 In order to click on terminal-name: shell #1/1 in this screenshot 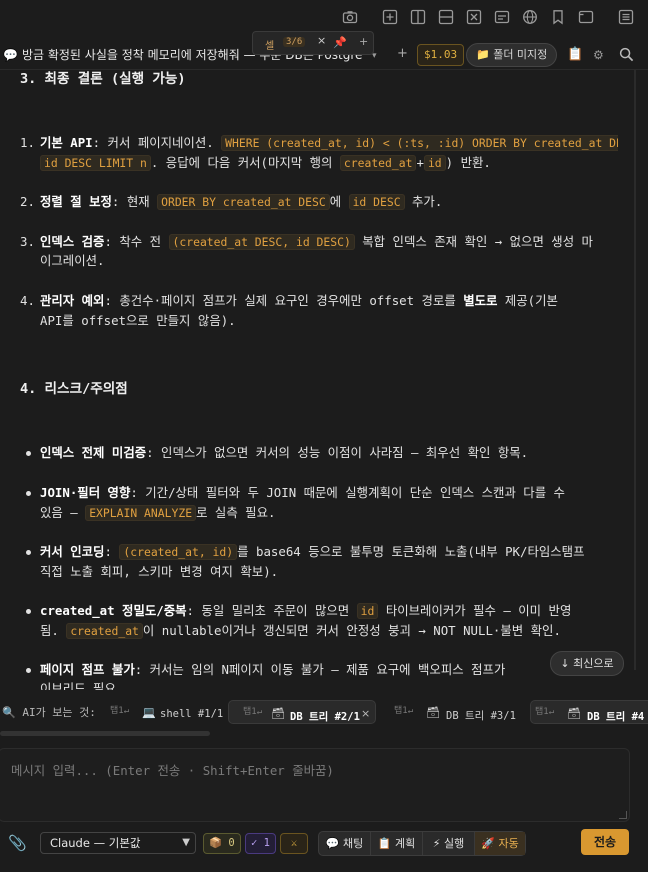, I will do `click(192, 714)`.